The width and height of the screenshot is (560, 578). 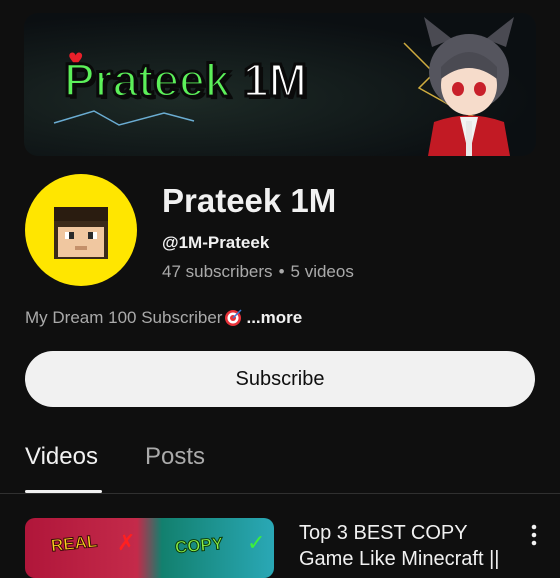 I want to click on more-link: ...more, so click(x=274, y=318).